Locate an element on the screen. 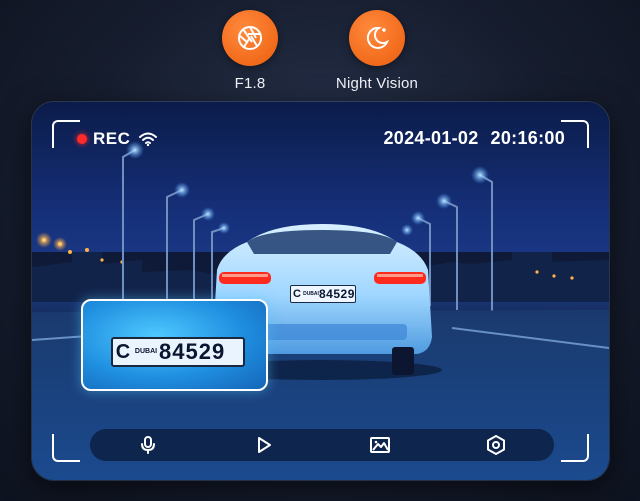  play-button is located at coordinates (264, 445).